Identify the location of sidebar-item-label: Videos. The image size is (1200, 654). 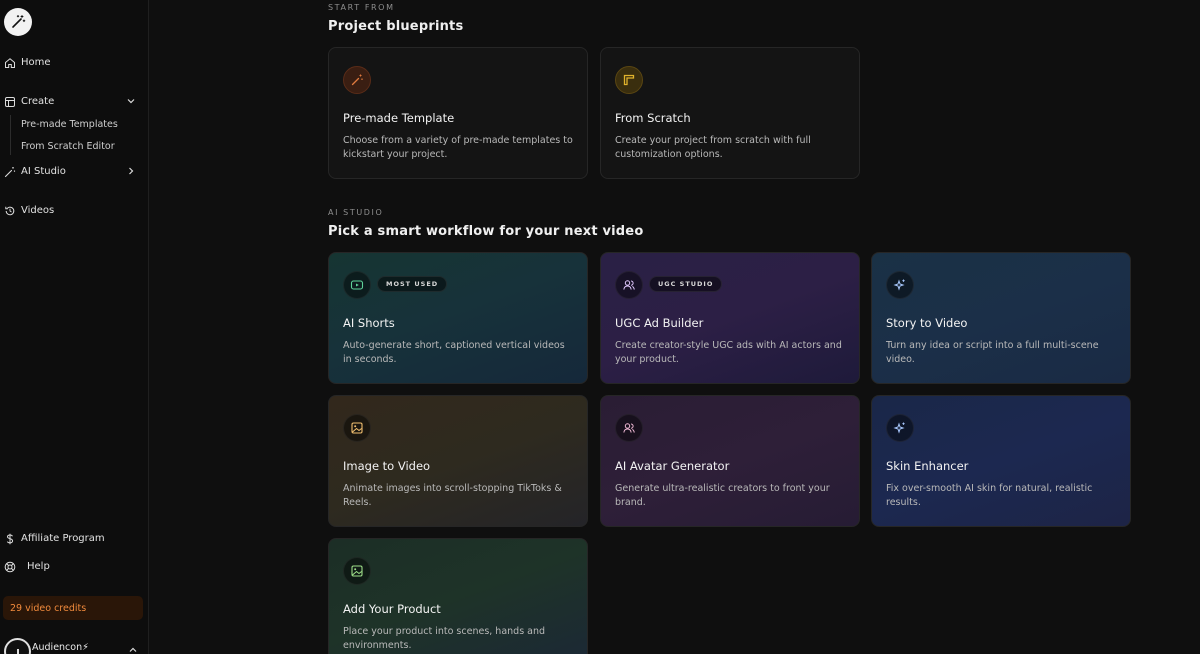
(38, 210).